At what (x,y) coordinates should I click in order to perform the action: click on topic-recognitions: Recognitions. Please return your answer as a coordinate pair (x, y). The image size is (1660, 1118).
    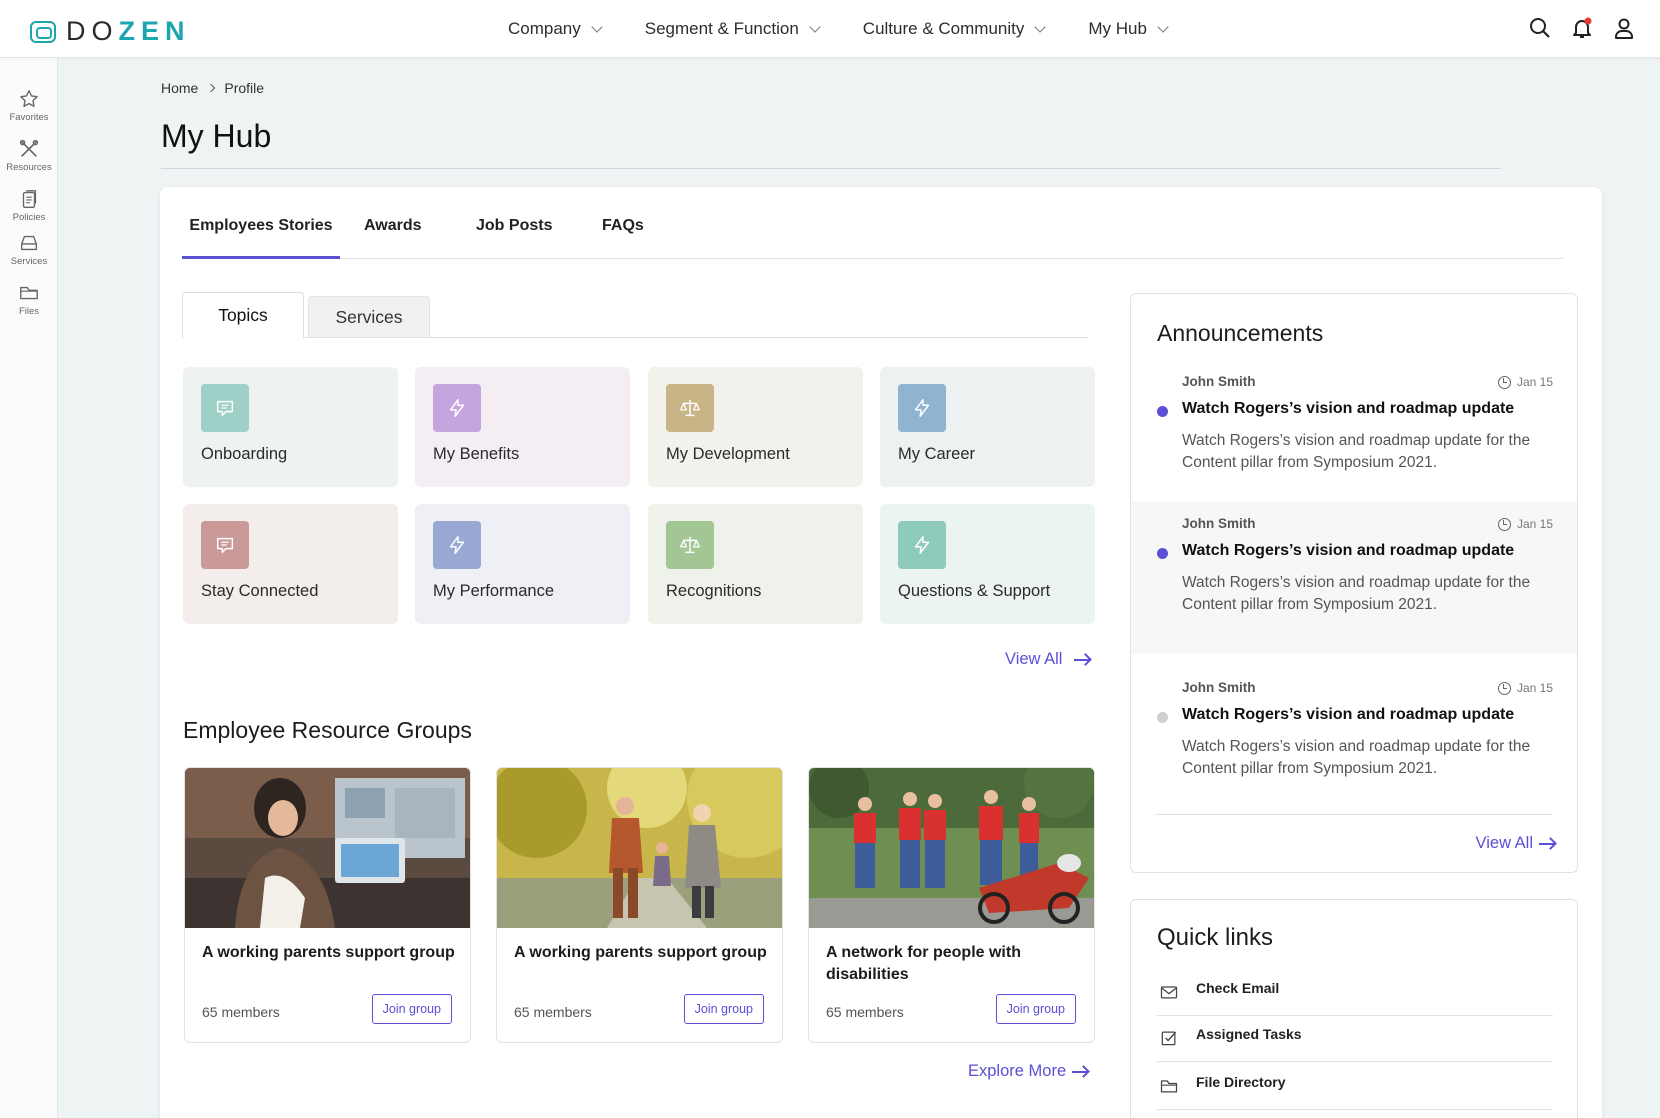
    Looking at the image, I should click on (755, 564).